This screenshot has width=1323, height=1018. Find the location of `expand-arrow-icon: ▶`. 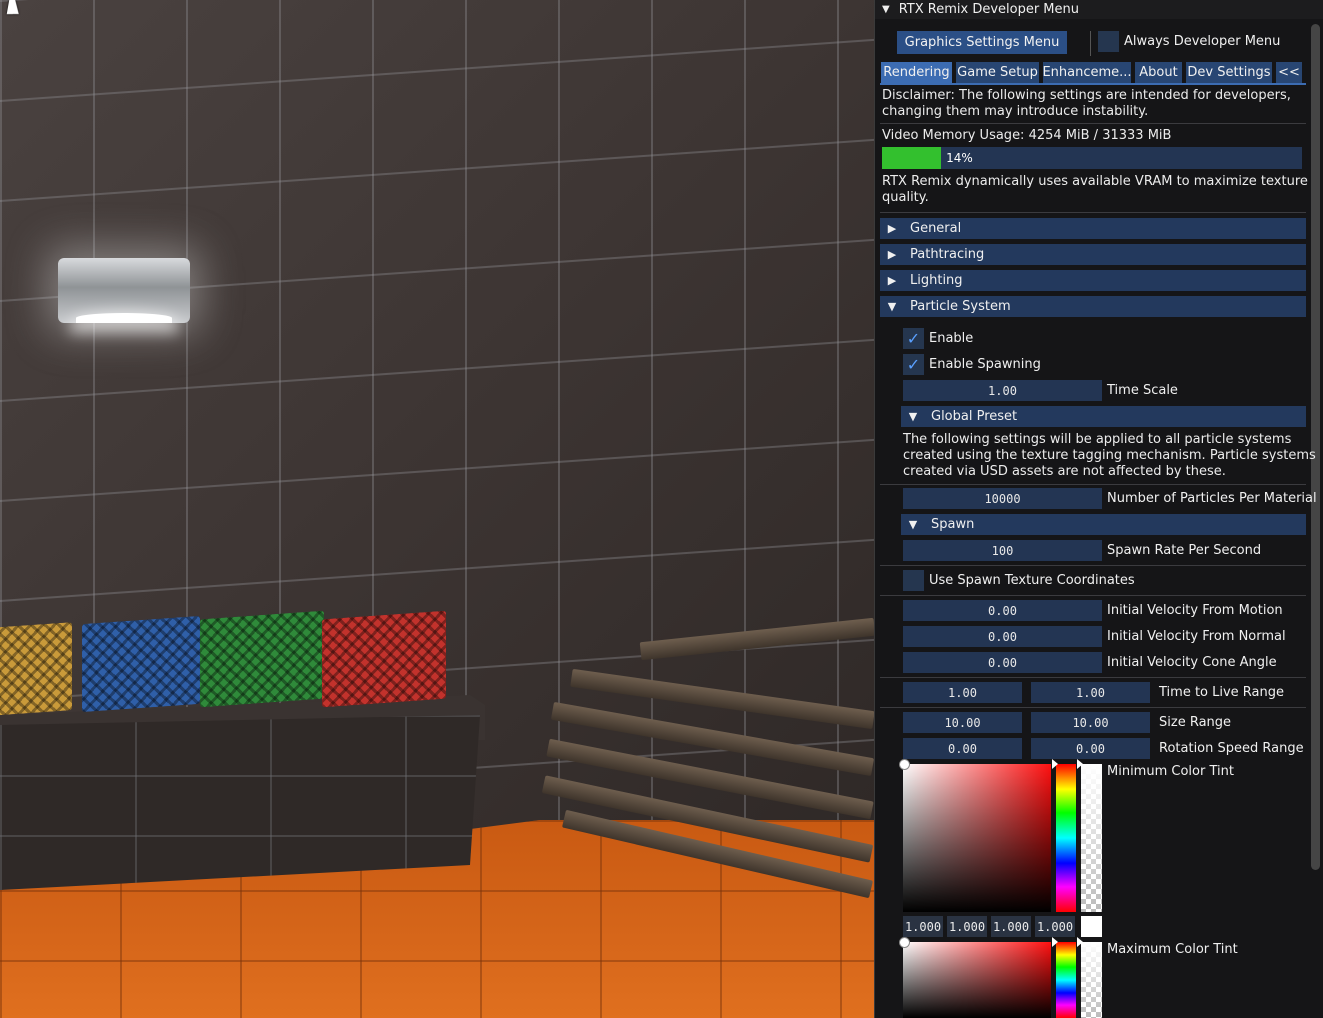

expand-arrow-icon: ▶ is located at coordinates (892, 228).